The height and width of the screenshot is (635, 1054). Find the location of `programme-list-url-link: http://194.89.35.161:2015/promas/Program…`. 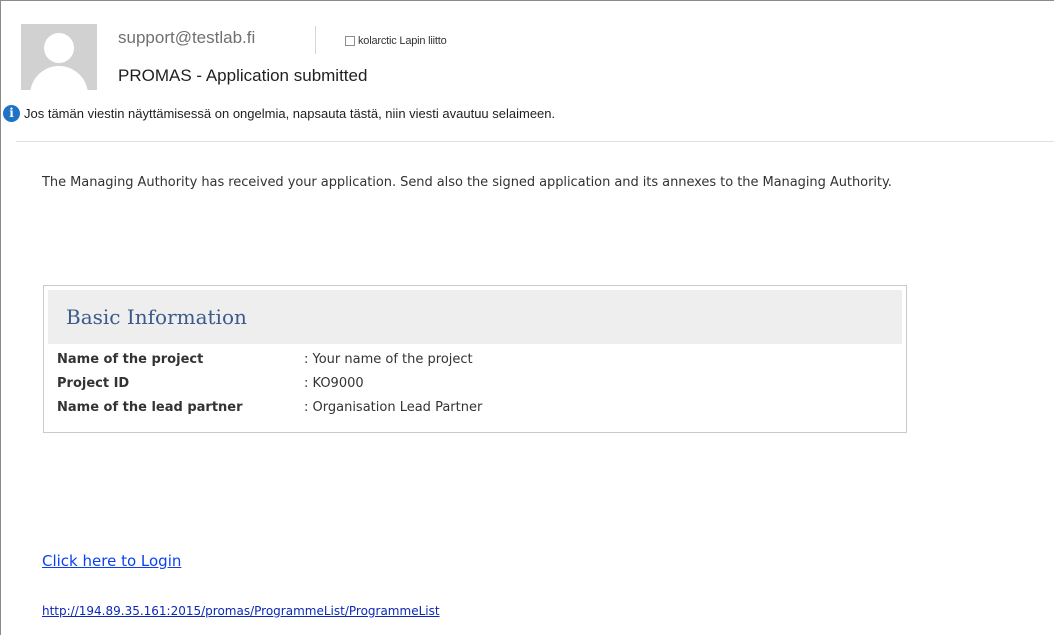

programme-list-url-link: http://194.89.35.161:2015/promas/Program… is located at coordinates (241, 611).